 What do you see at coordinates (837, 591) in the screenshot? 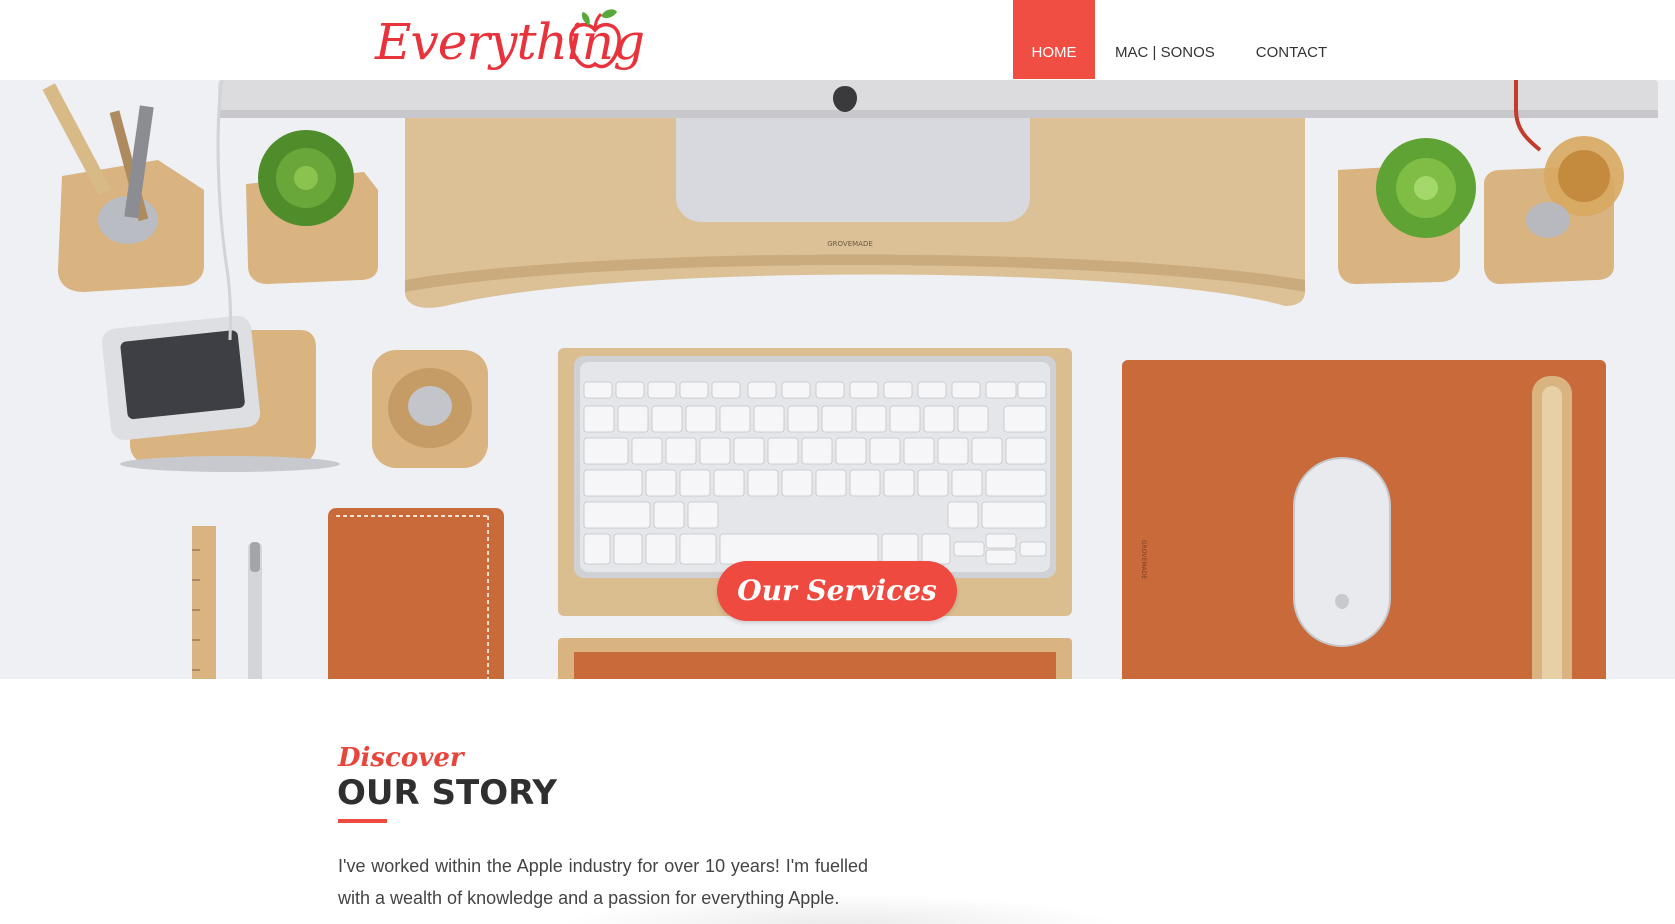
I see `our-services-button: Our Services` at bounding box center [837, 591].